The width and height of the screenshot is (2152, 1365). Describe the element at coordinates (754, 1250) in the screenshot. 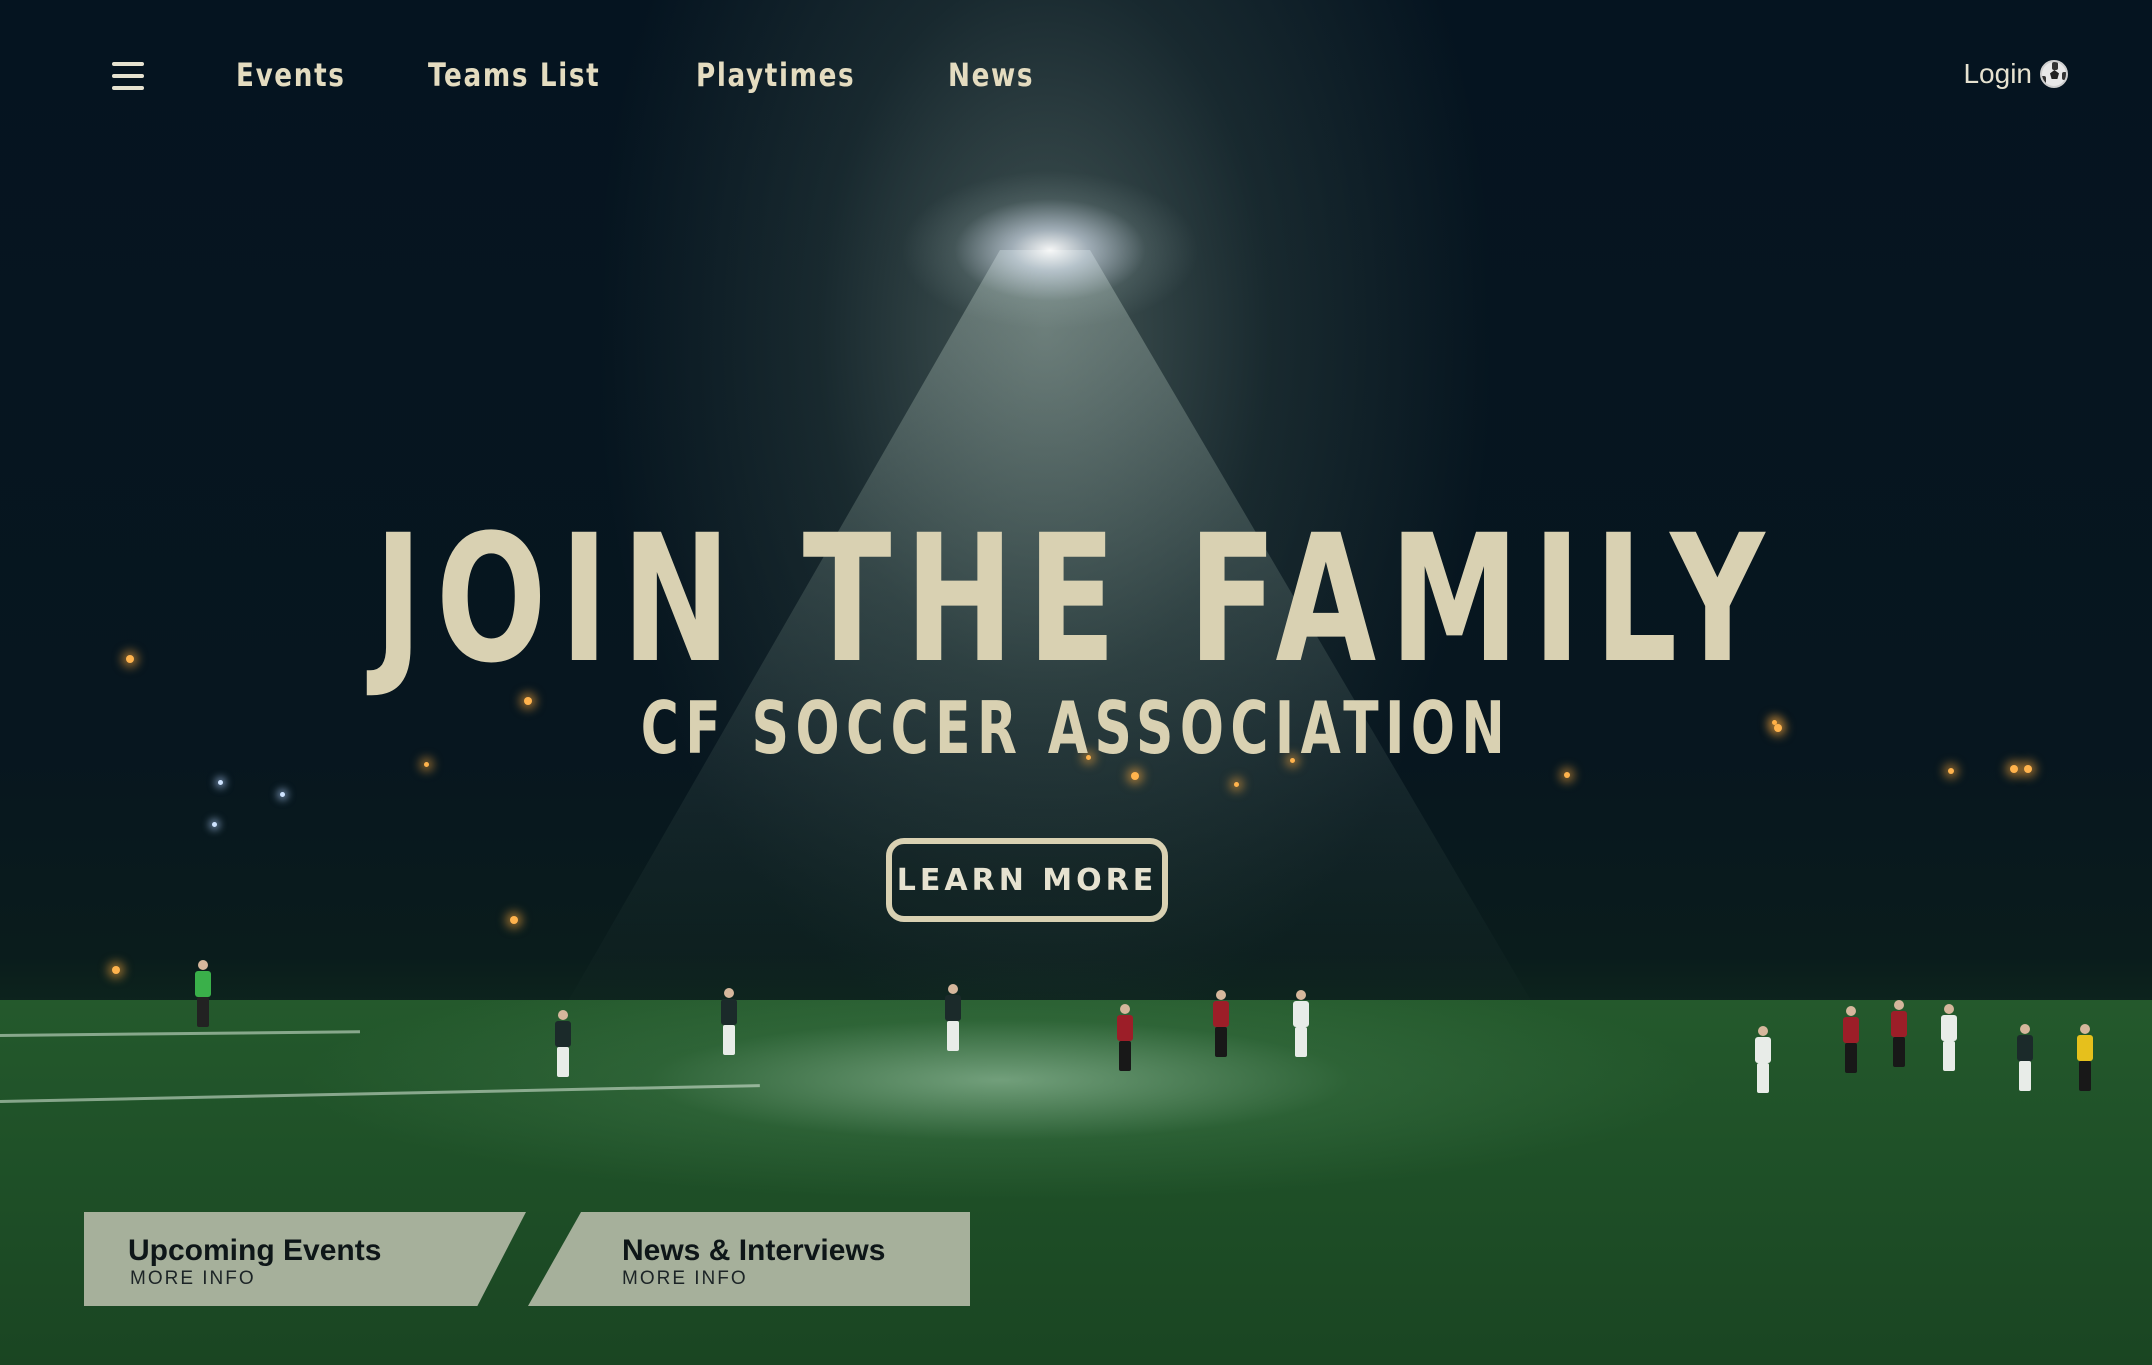

I see `card-title: News & Interviews` at that location.